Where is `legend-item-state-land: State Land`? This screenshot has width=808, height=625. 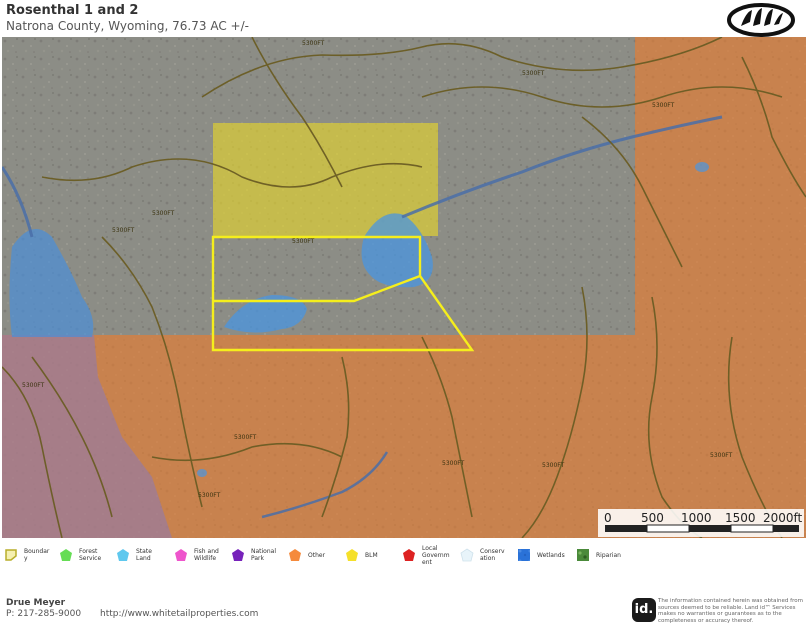
legend-item-state-land: State Land is located at coordinates (140, 555).